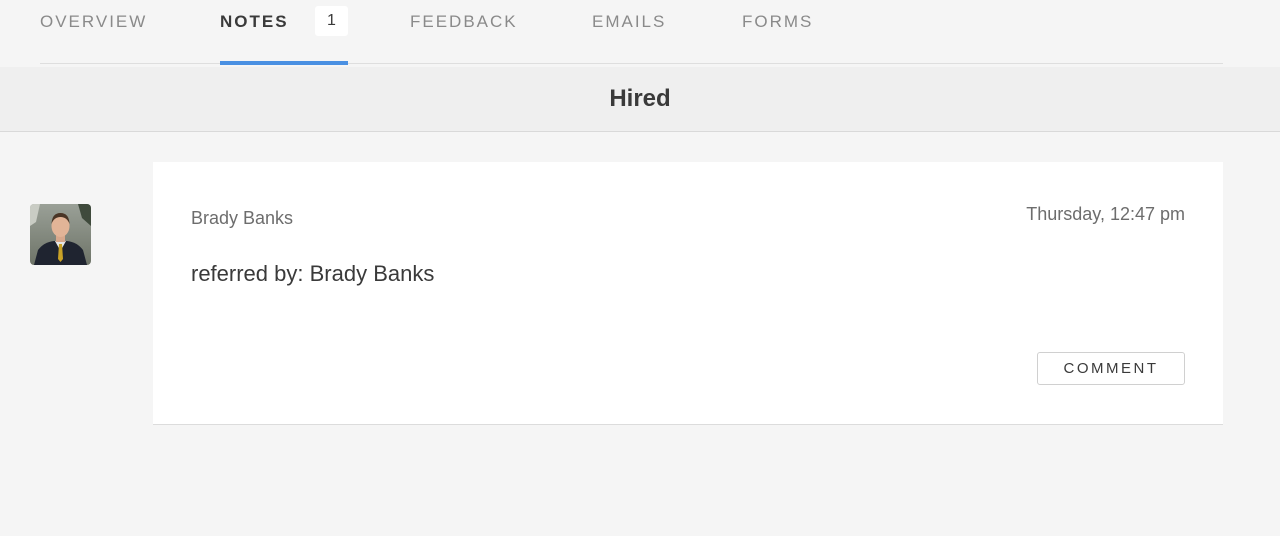  Describe the element at coordinates (94, 21) in the screenshot. I see `tab-overview-label: OVERVIEW` at that location.